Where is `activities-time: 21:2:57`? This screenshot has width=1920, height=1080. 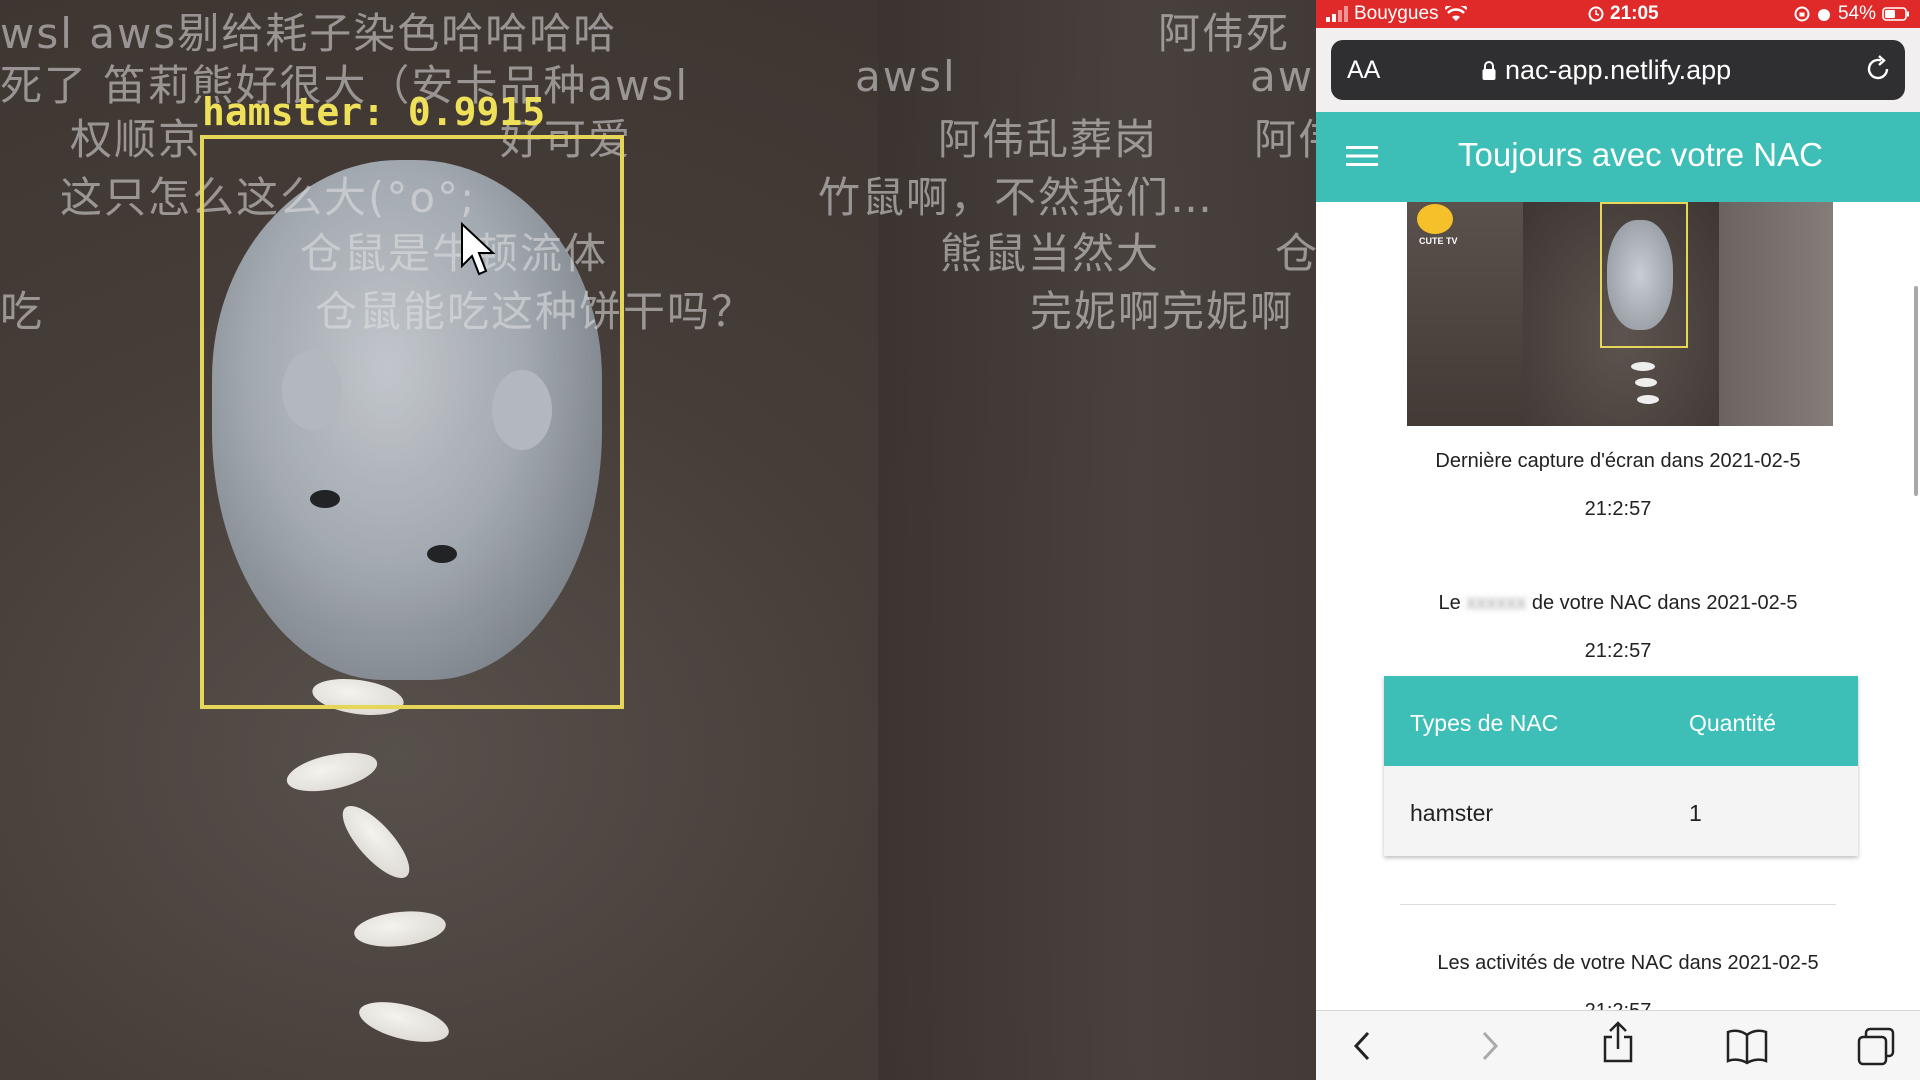
activities-time: 21:2:57 is located at coordinates (1618, 1005).